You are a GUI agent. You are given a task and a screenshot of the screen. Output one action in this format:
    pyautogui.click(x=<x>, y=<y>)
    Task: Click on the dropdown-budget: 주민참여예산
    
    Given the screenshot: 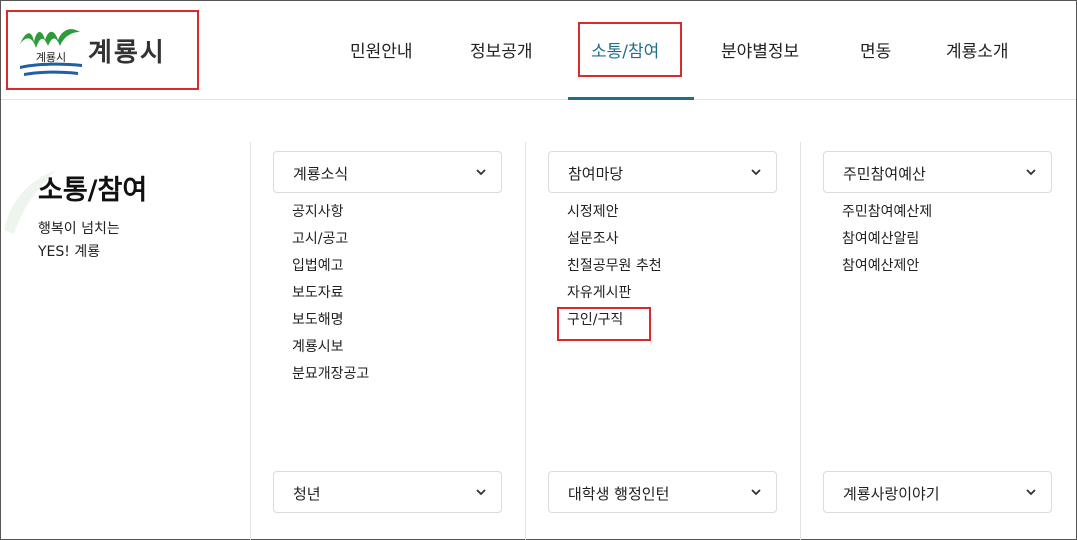 What is the action you would take?
    pyautogui.click(x=937, y=172)
    